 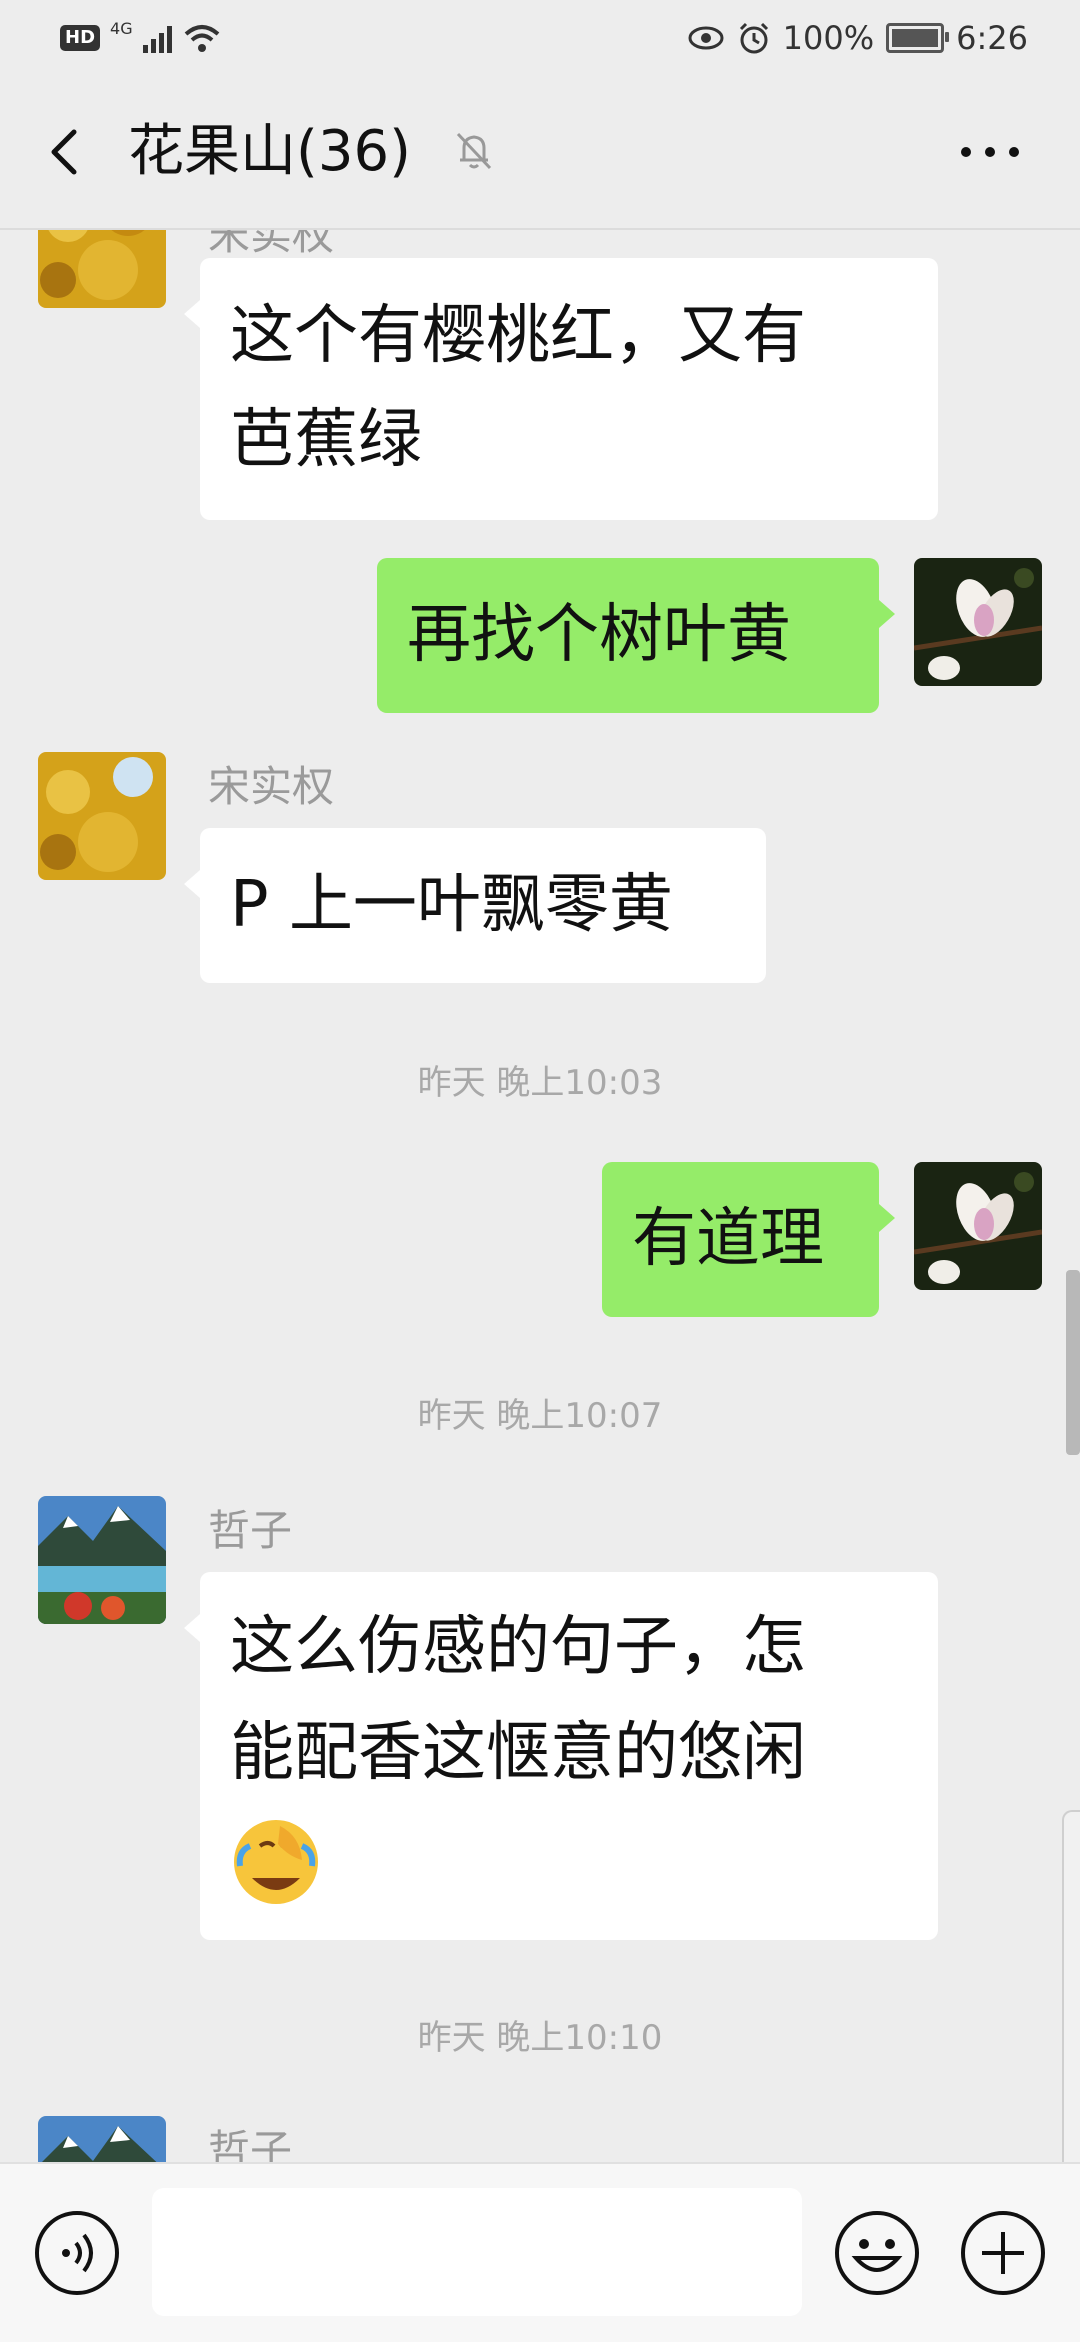 What do you see at coordinates (728, 1239) in the screenshot?
I see `message-text: 有道理` at bounding box center [728, 1239].